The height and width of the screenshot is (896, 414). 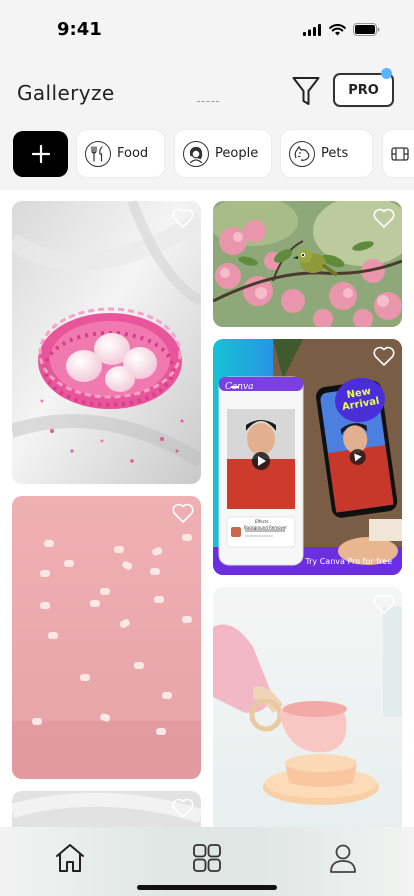 I want to click on status-bar: 9:41, so click(x=207, y=30).